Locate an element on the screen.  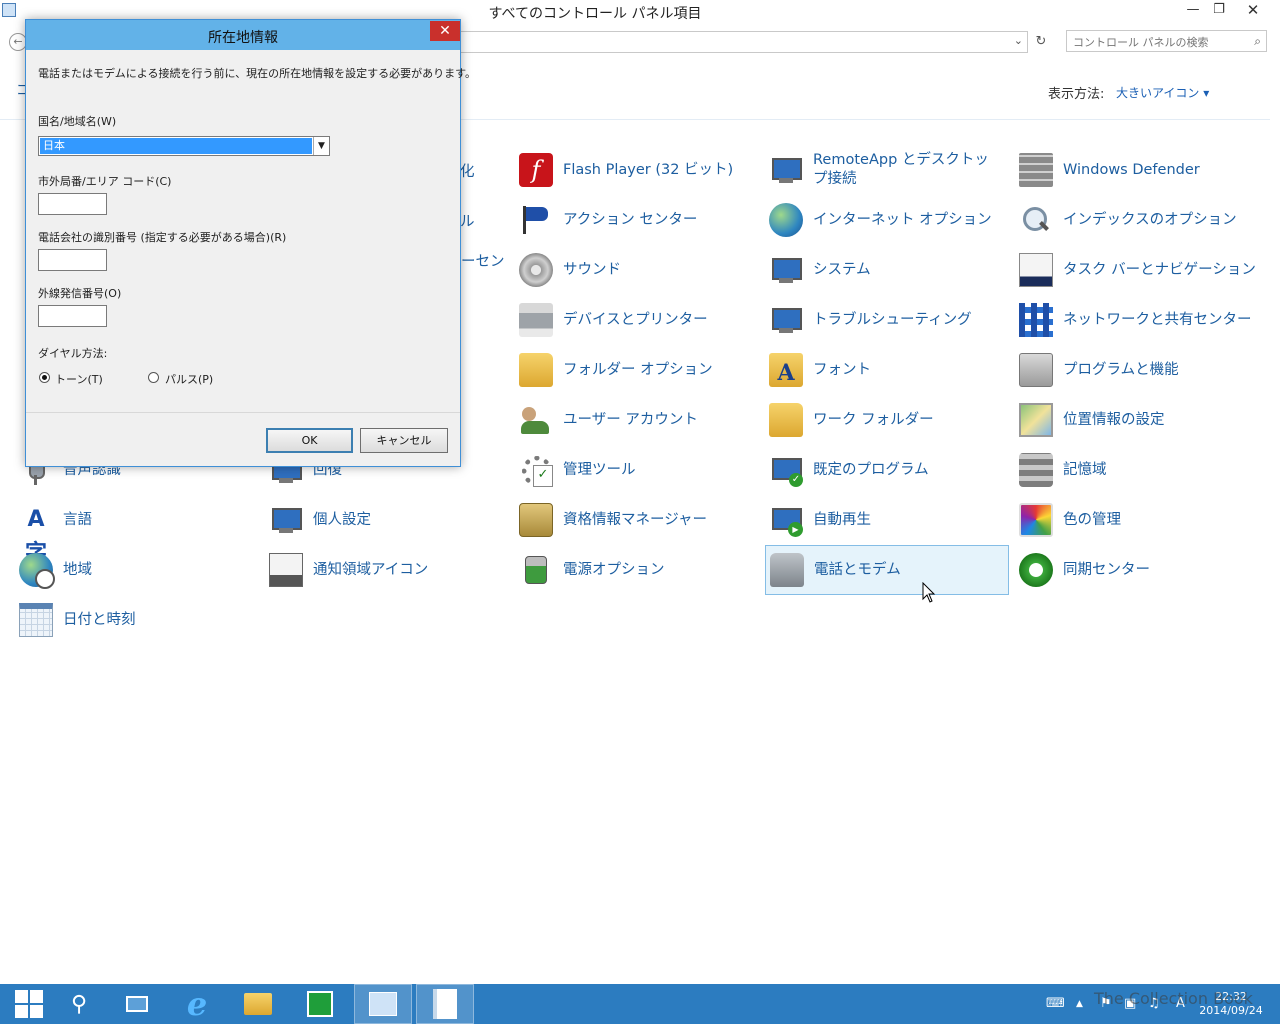
flag-icon is located at coordinates (536, 220).